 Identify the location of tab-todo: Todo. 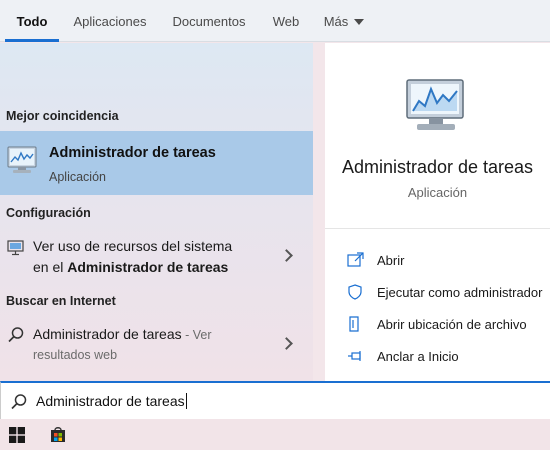
(32, 21).